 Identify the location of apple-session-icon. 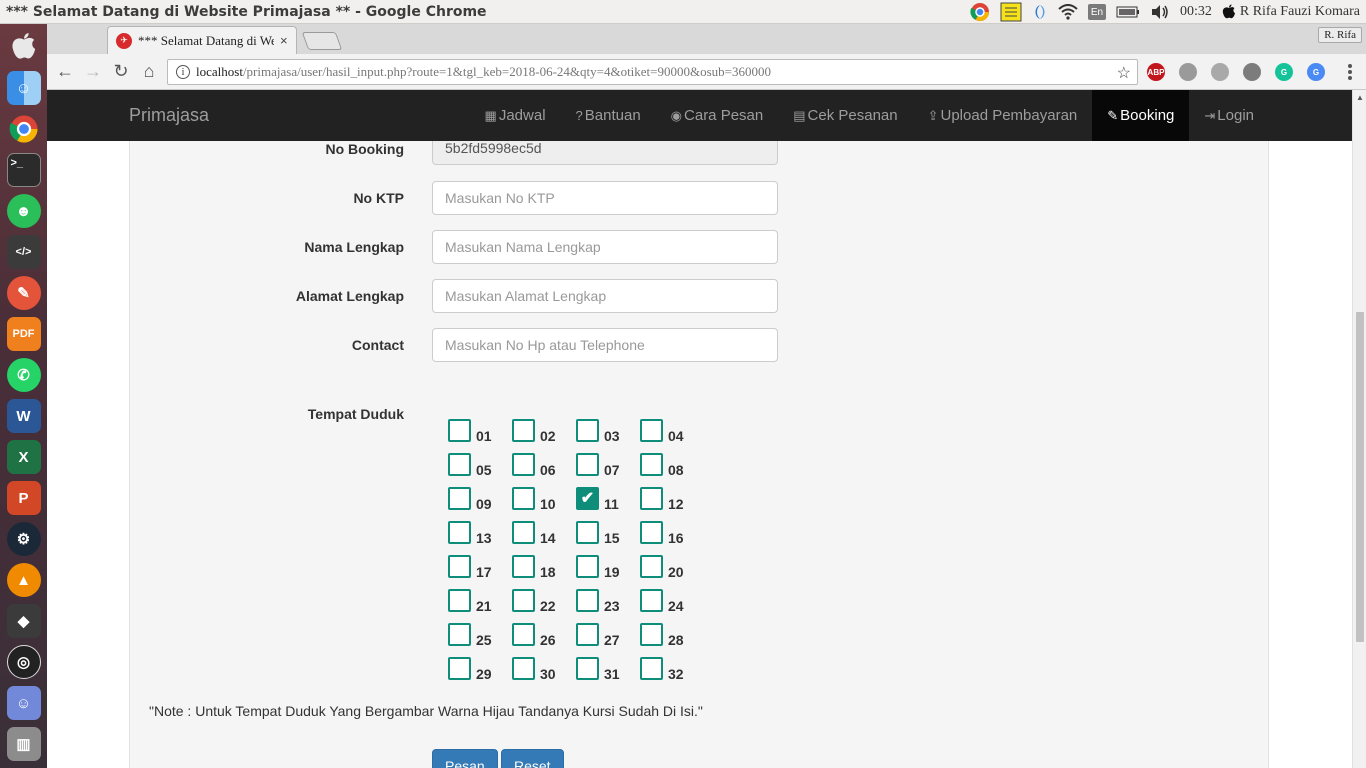
(1229, 12).